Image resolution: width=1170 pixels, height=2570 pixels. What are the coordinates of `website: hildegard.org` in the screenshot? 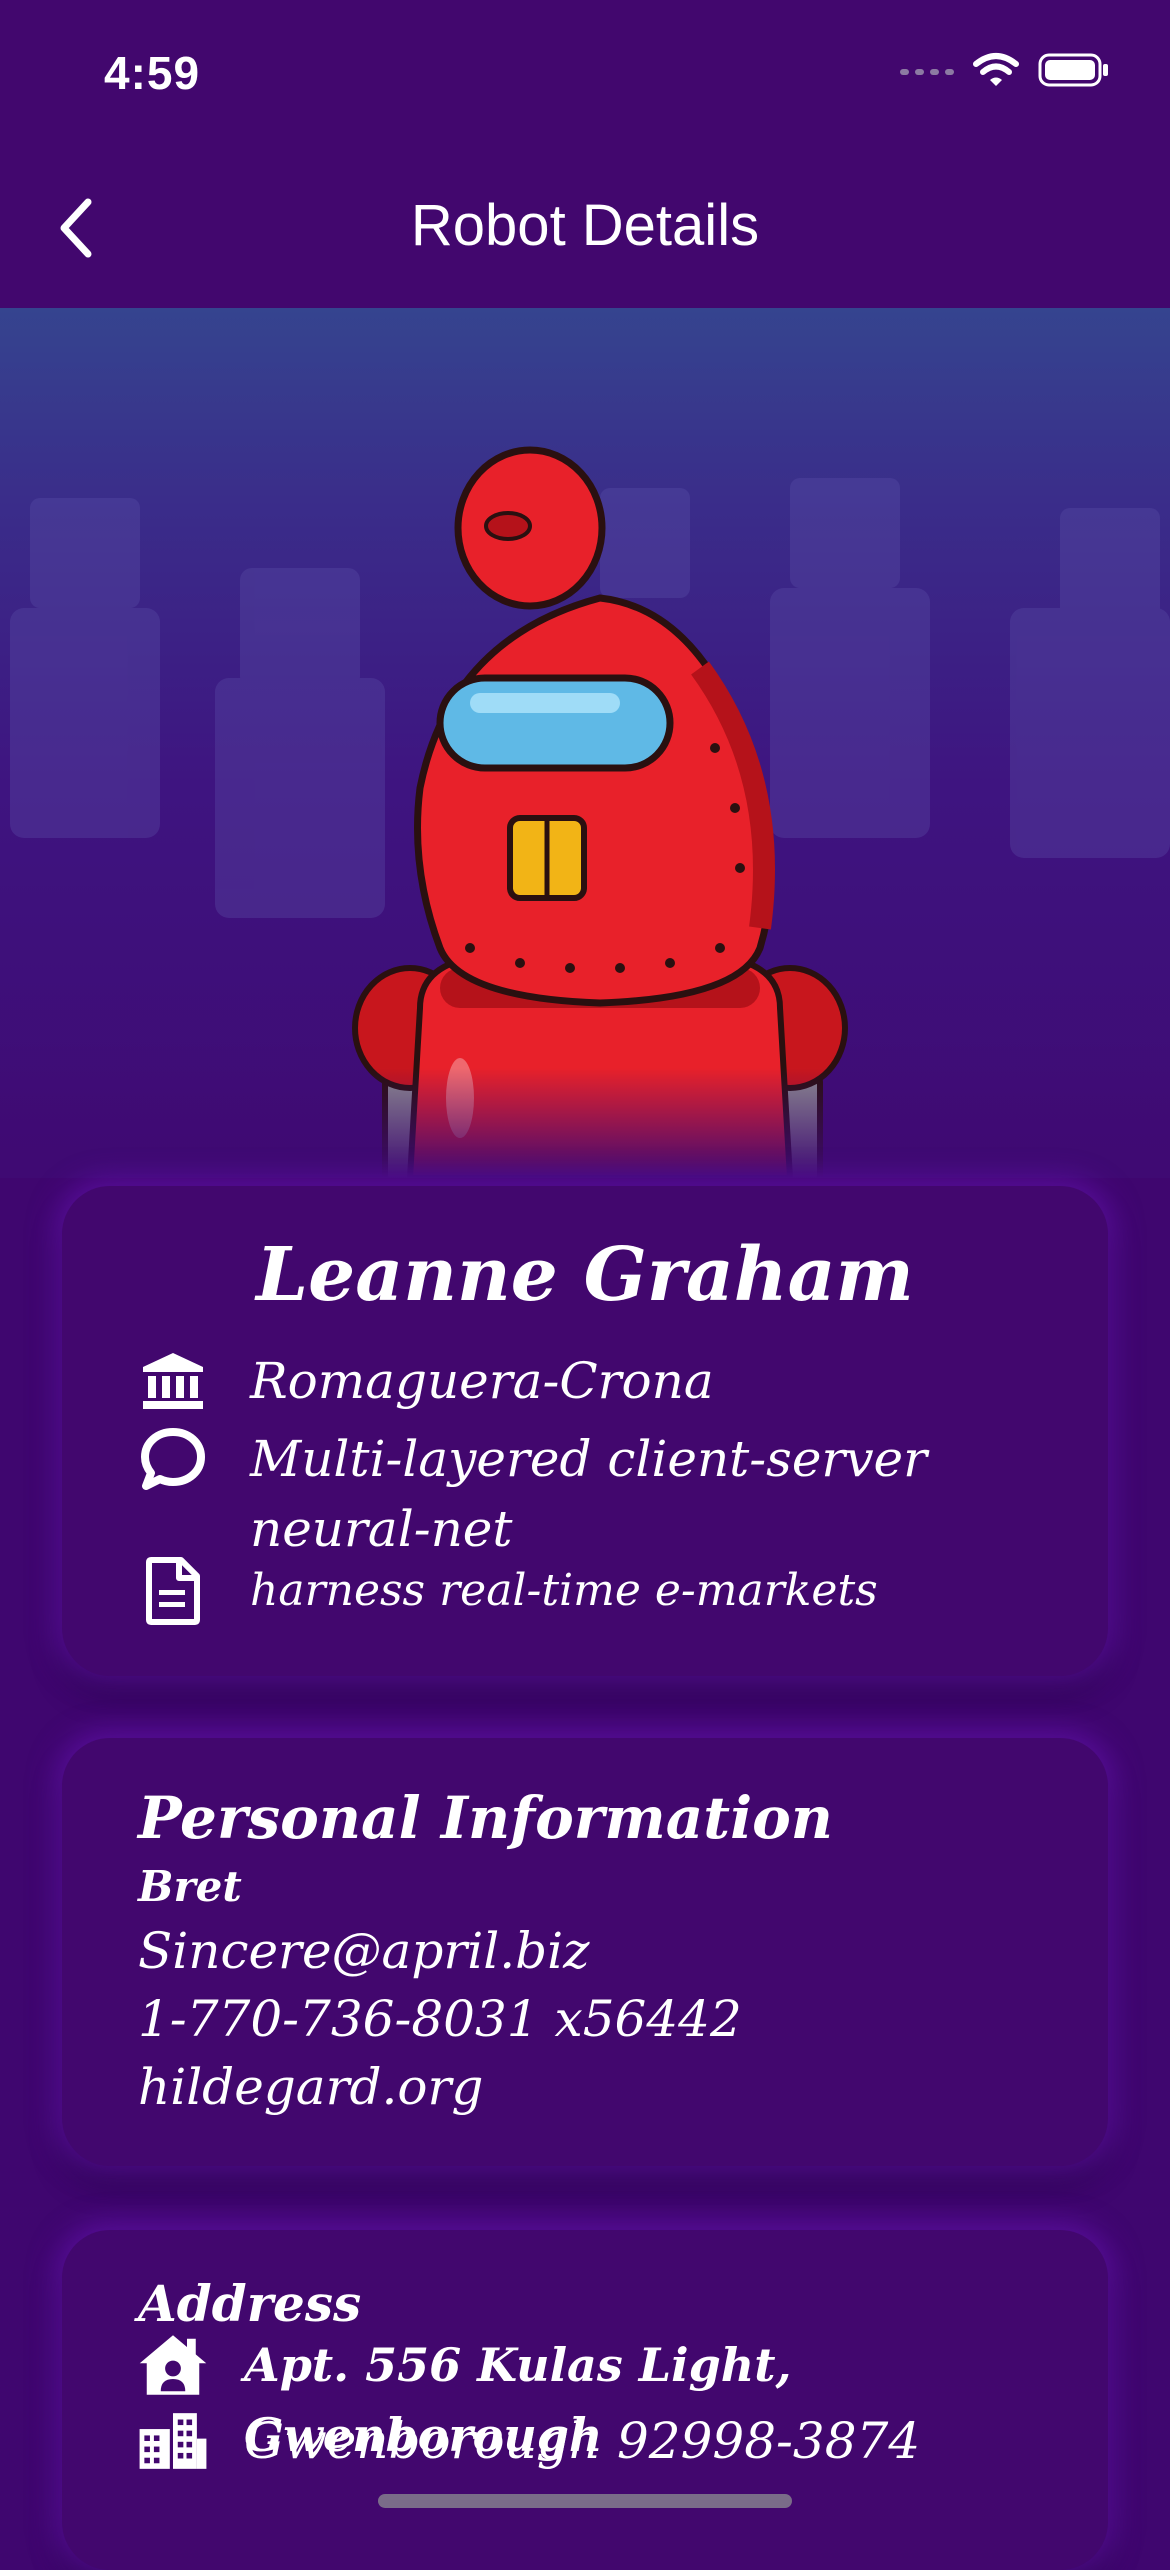 It's located at (310, 2087).